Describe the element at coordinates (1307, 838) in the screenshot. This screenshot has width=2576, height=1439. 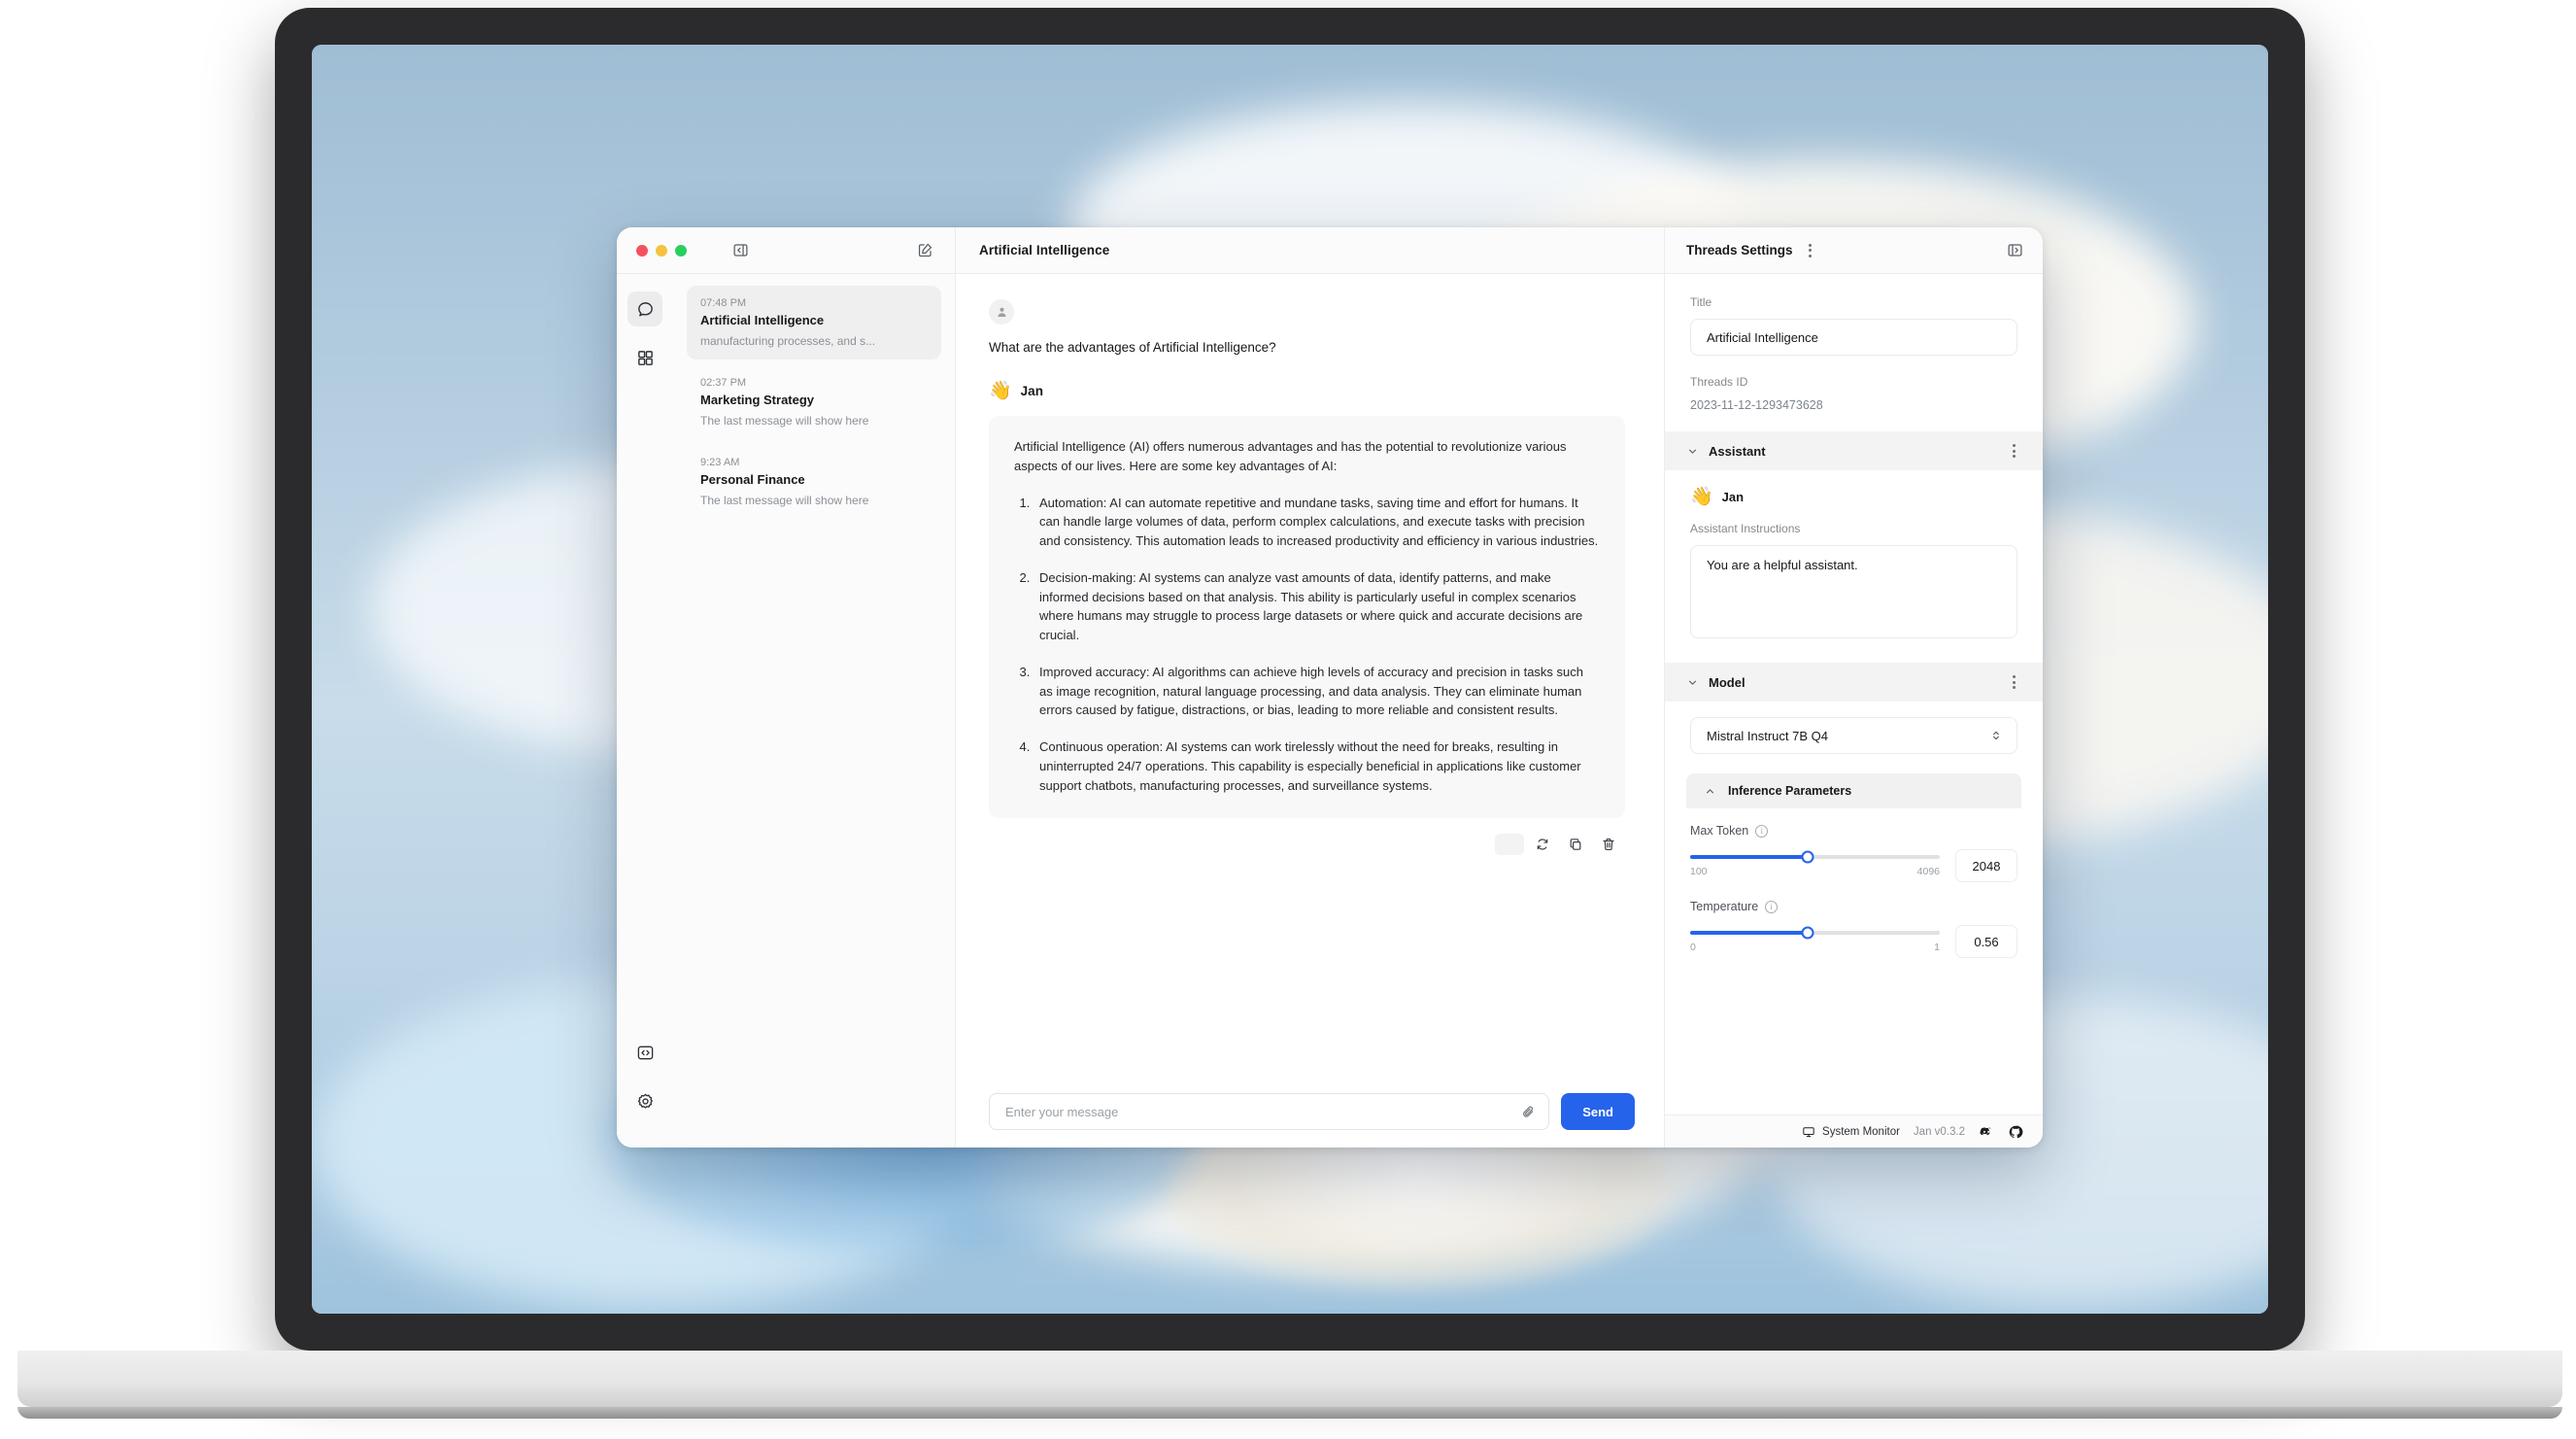
I see `message-actions` at that location.